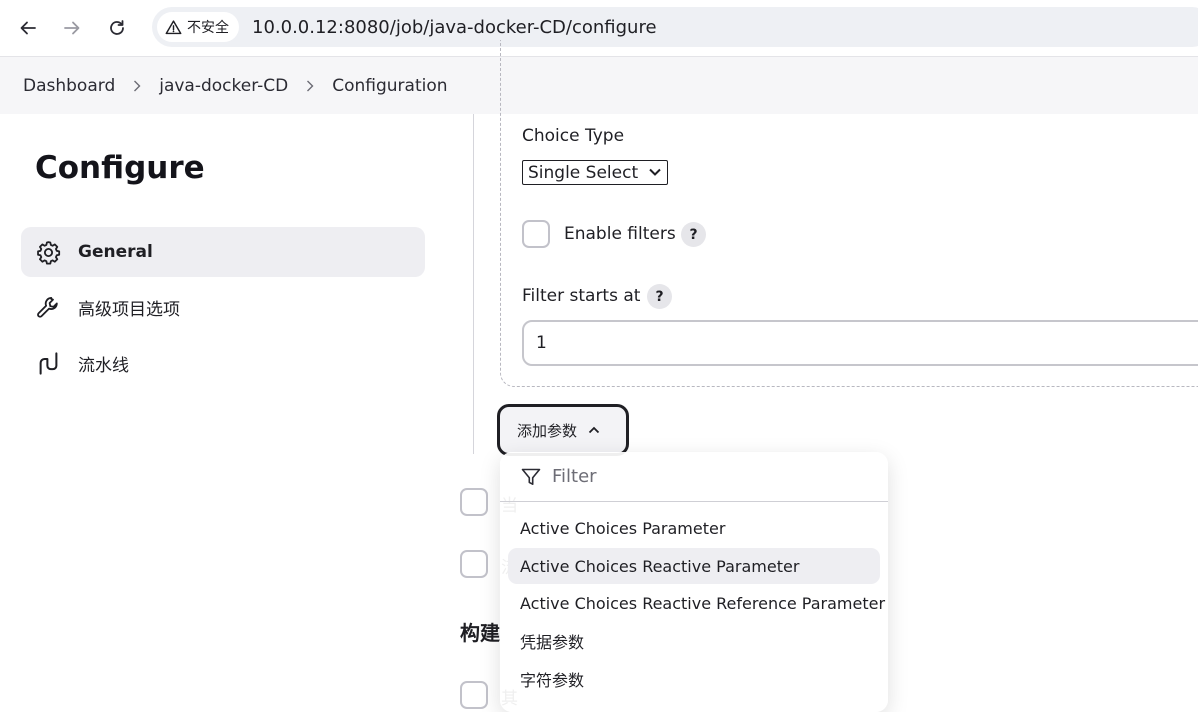  What do you see at coordinates (208, 28) in the screenshot?
I see `security-label: 不安全` at bounding box center [208, 28].